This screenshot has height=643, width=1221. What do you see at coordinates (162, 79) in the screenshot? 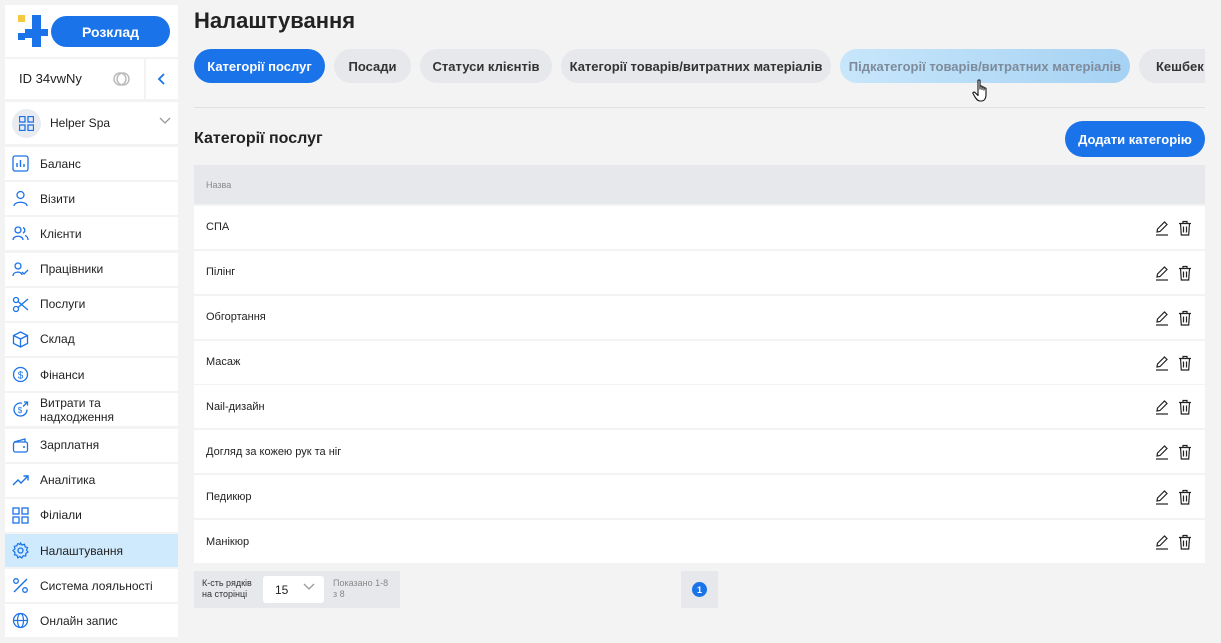
I see `collapse-sidebar-button` at bounding box center [162, 79].